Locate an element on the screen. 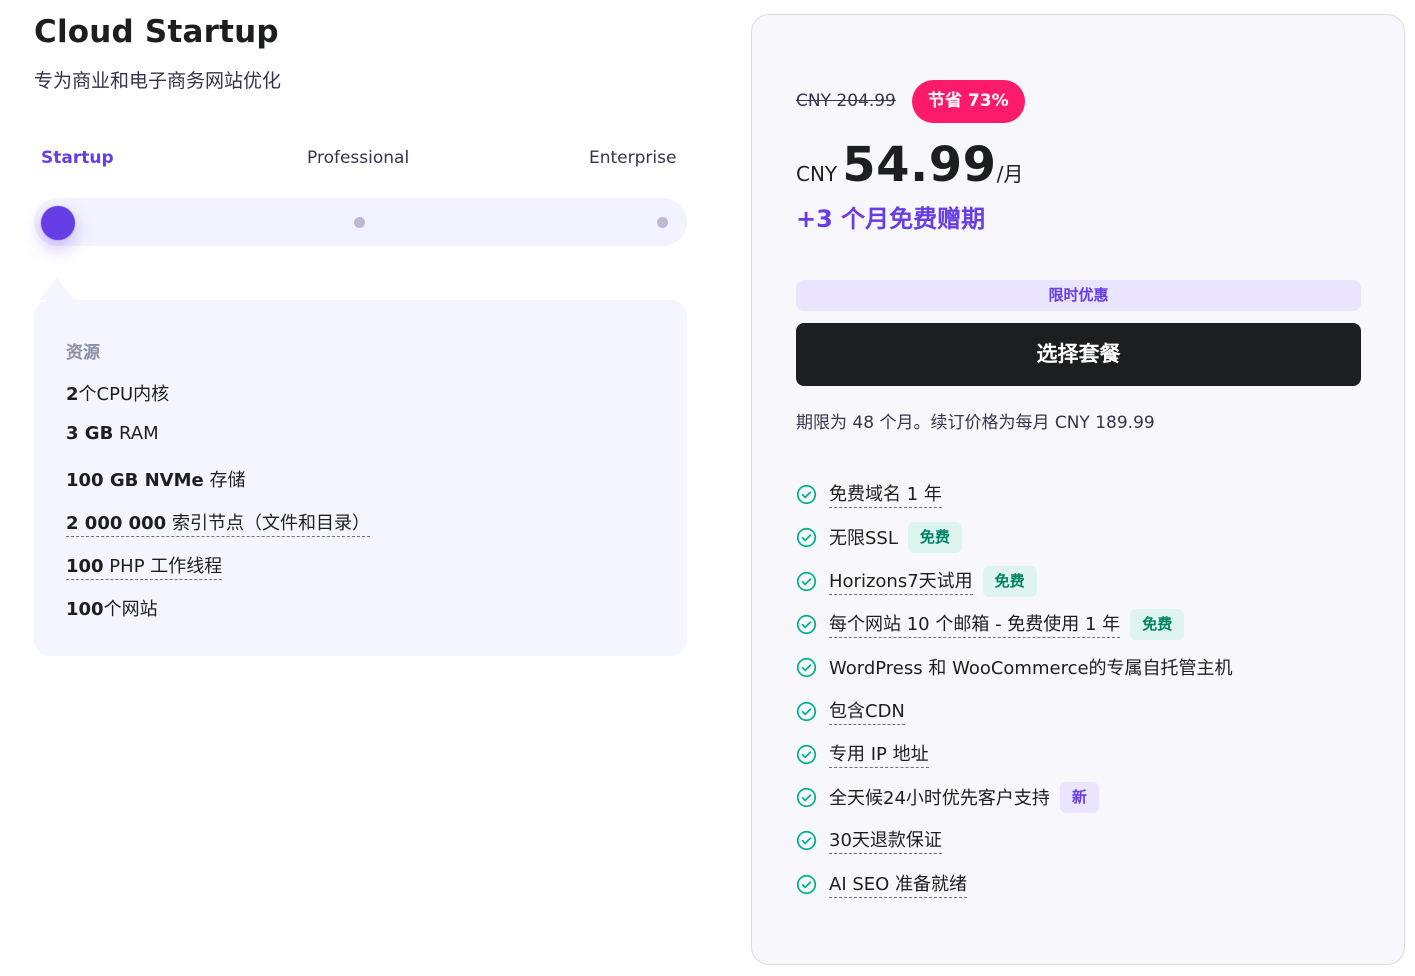  plan-title: Cloud Startup is located at coordinates (156, 32).